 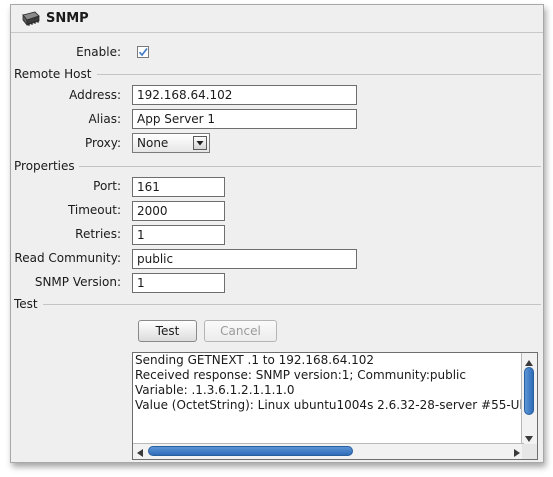 I want to click on scroll-left-arrow-icon, so click(x=140, y=452).